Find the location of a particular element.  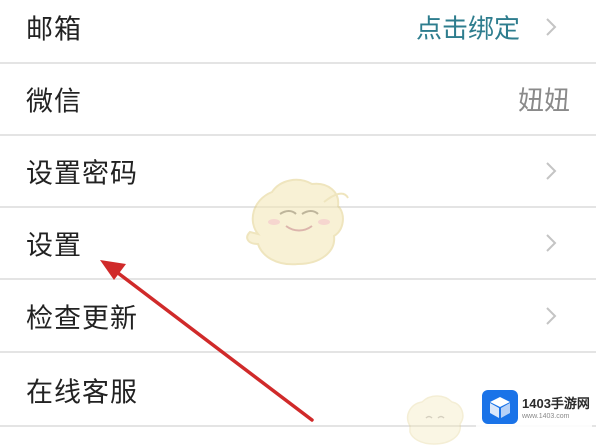

row-label-wechat: 微信 is located at coordinates (54, 102).